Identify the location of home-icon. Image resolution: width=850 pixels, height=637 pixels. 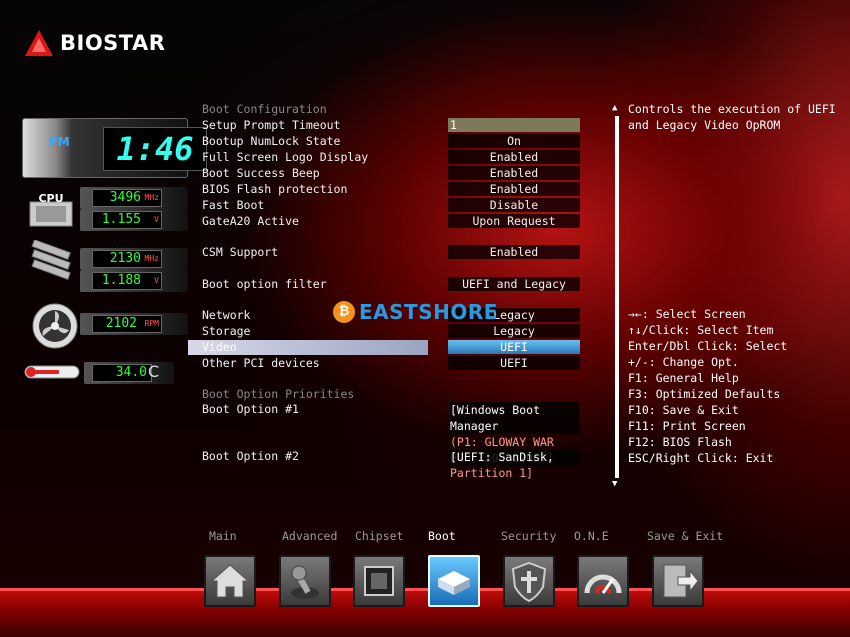
(230, 581).